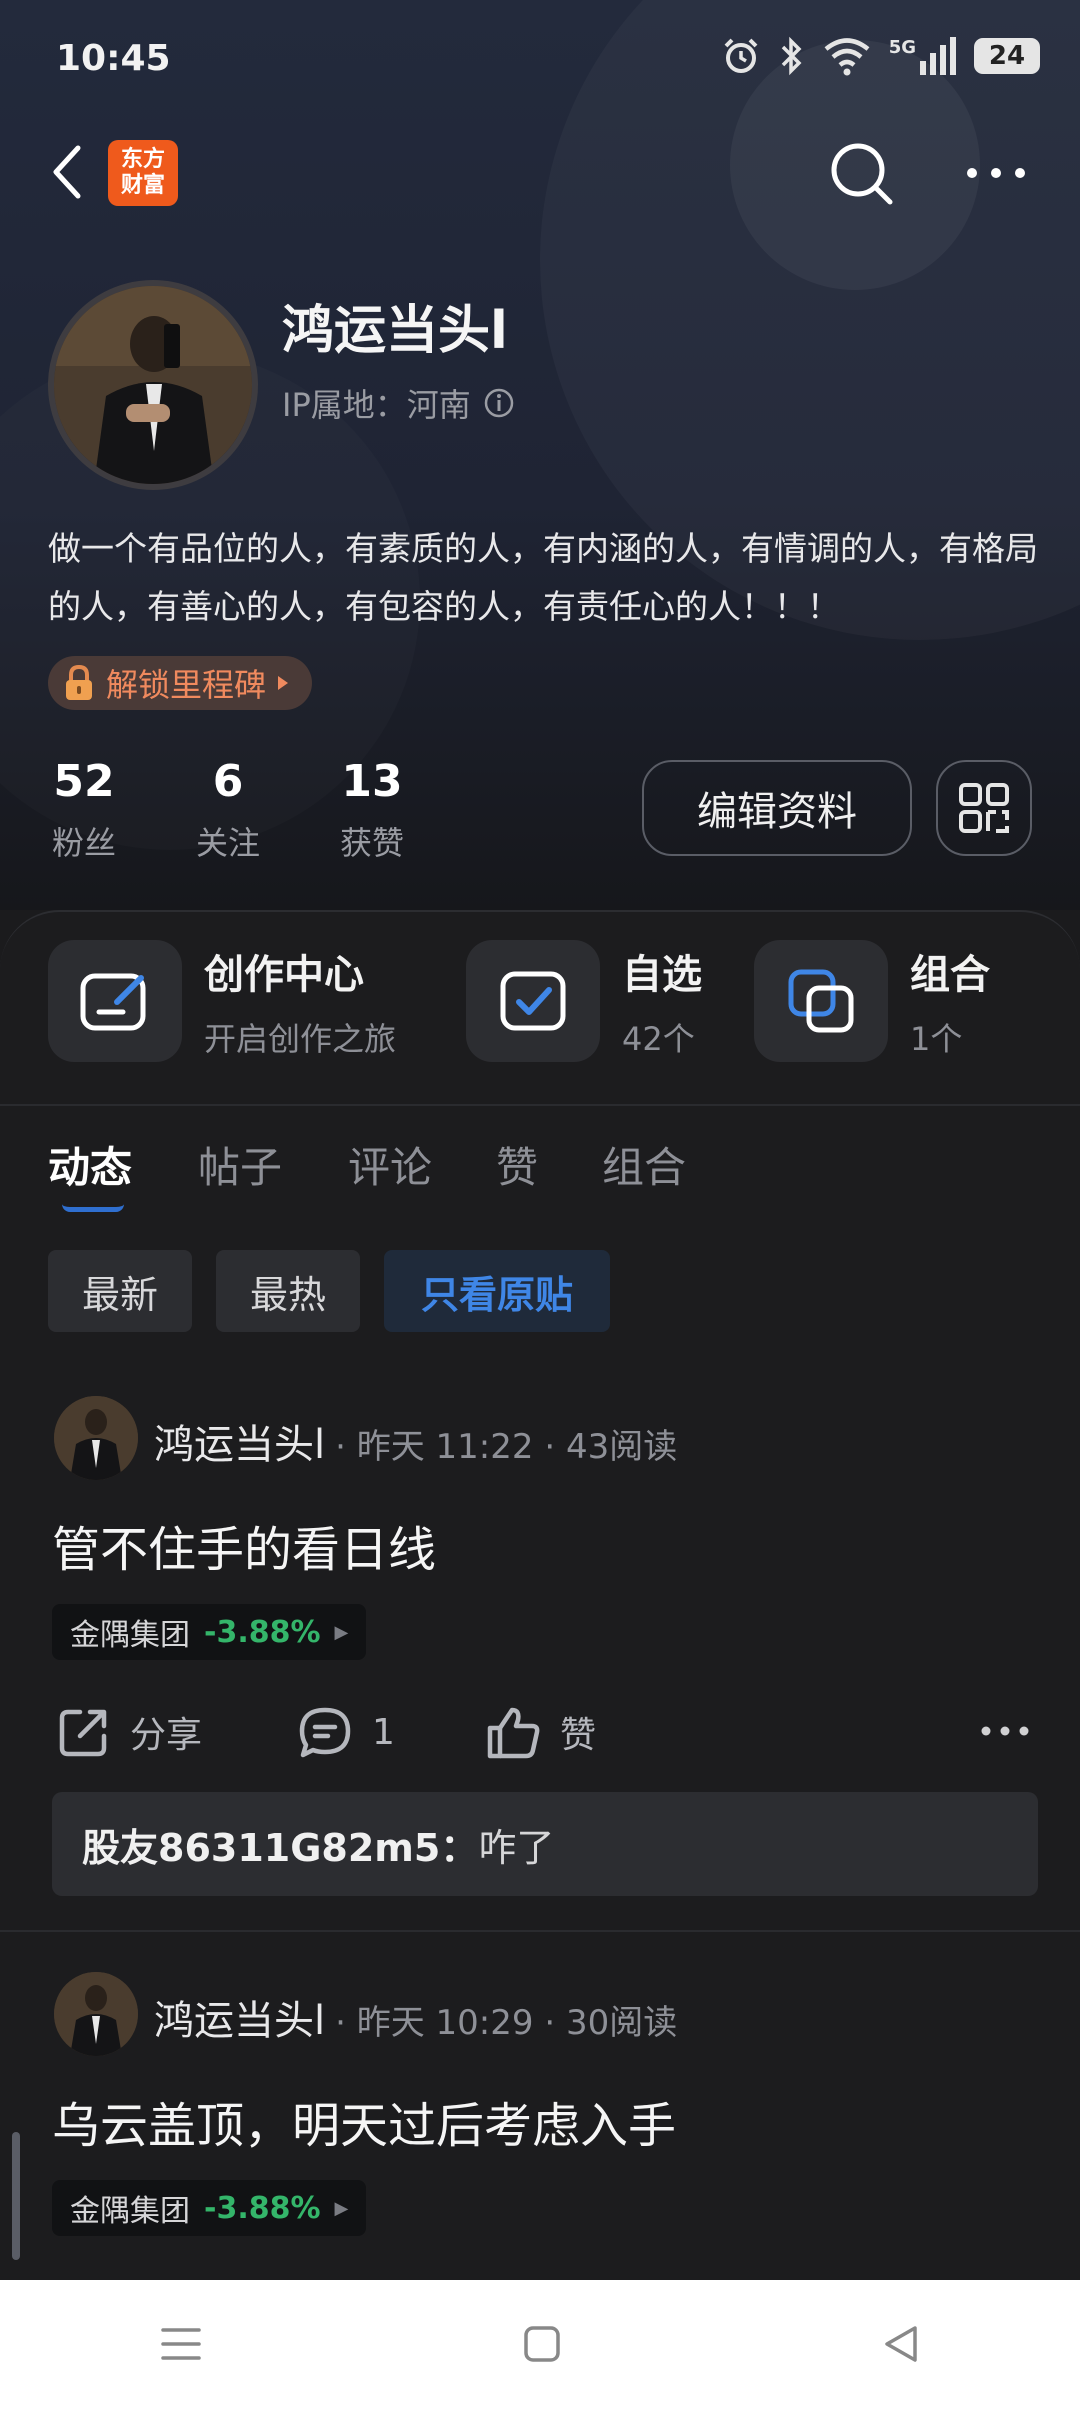  I want to click on post-header: 鸿运当头l · 昨天 11:22 · 43阅读, so click(415, 1441).